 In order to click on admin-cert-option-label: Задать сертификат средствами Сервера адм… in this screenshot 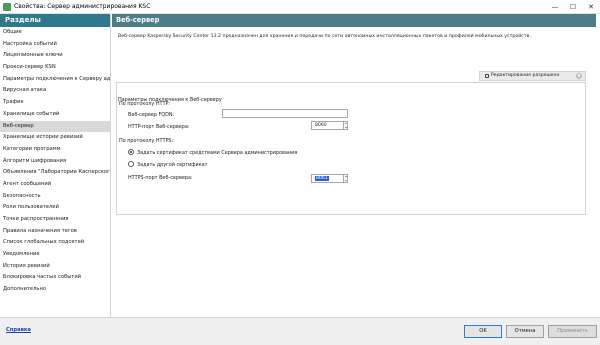, I will do `click(217, 153)`.